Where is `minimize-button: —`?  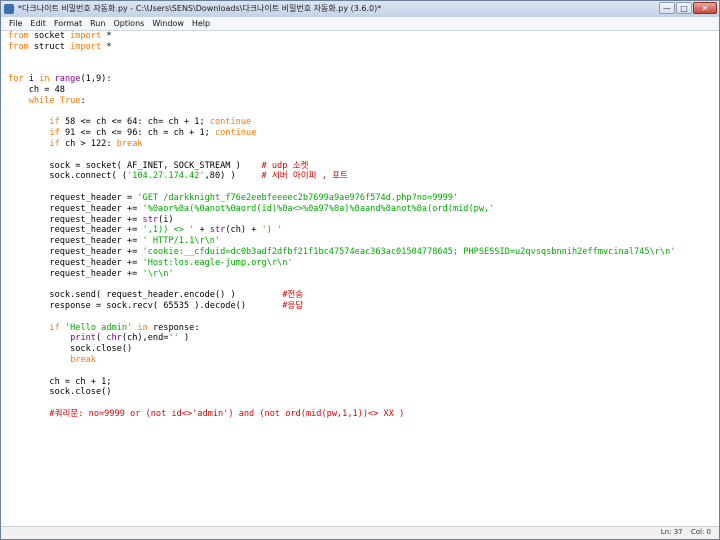
minimize-button: — is located at coordinates (667, 8).